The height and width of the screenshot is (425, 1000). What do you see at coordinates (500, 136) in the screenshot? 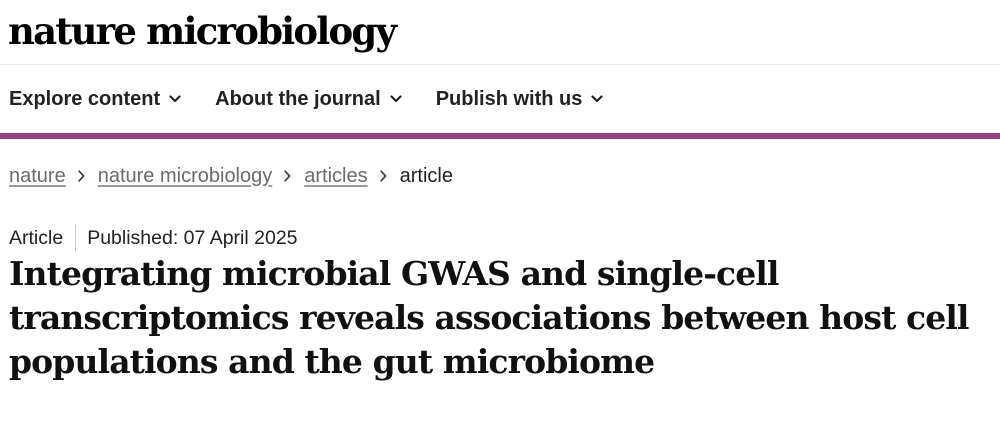
I see `accent-divider` at bounding box center [500, 136].